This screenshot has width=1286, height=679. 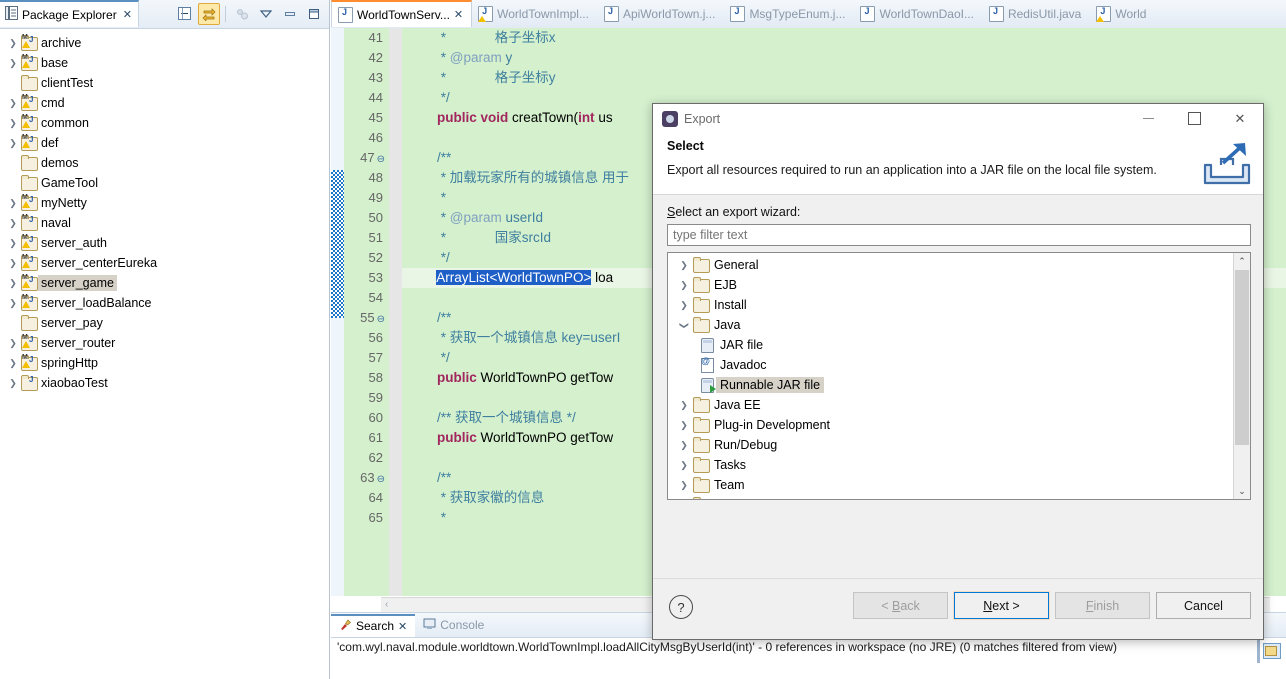 I want to click on project-tree-item: ❯demos, so click(x=164, y=163).